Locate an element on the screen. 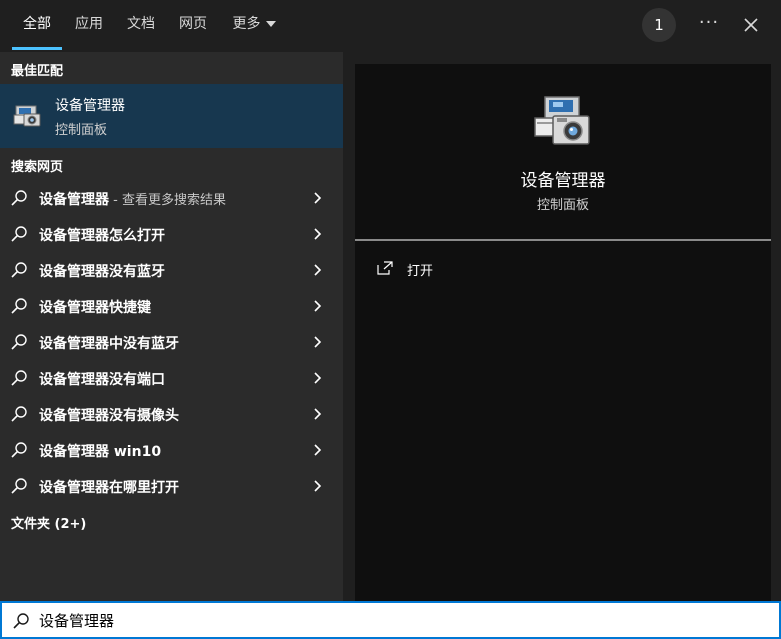 This screenshot has width=781, height=639. tab-documents-label: 文档 is located at coordinates (141, 24).